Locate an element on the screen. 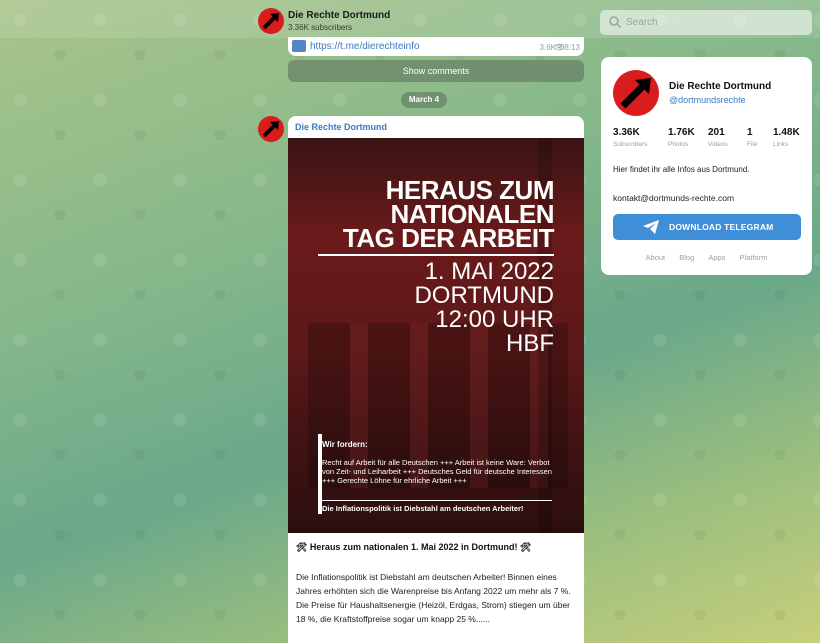  poster-city: DORTMUND is located at coordinates (484, 295).